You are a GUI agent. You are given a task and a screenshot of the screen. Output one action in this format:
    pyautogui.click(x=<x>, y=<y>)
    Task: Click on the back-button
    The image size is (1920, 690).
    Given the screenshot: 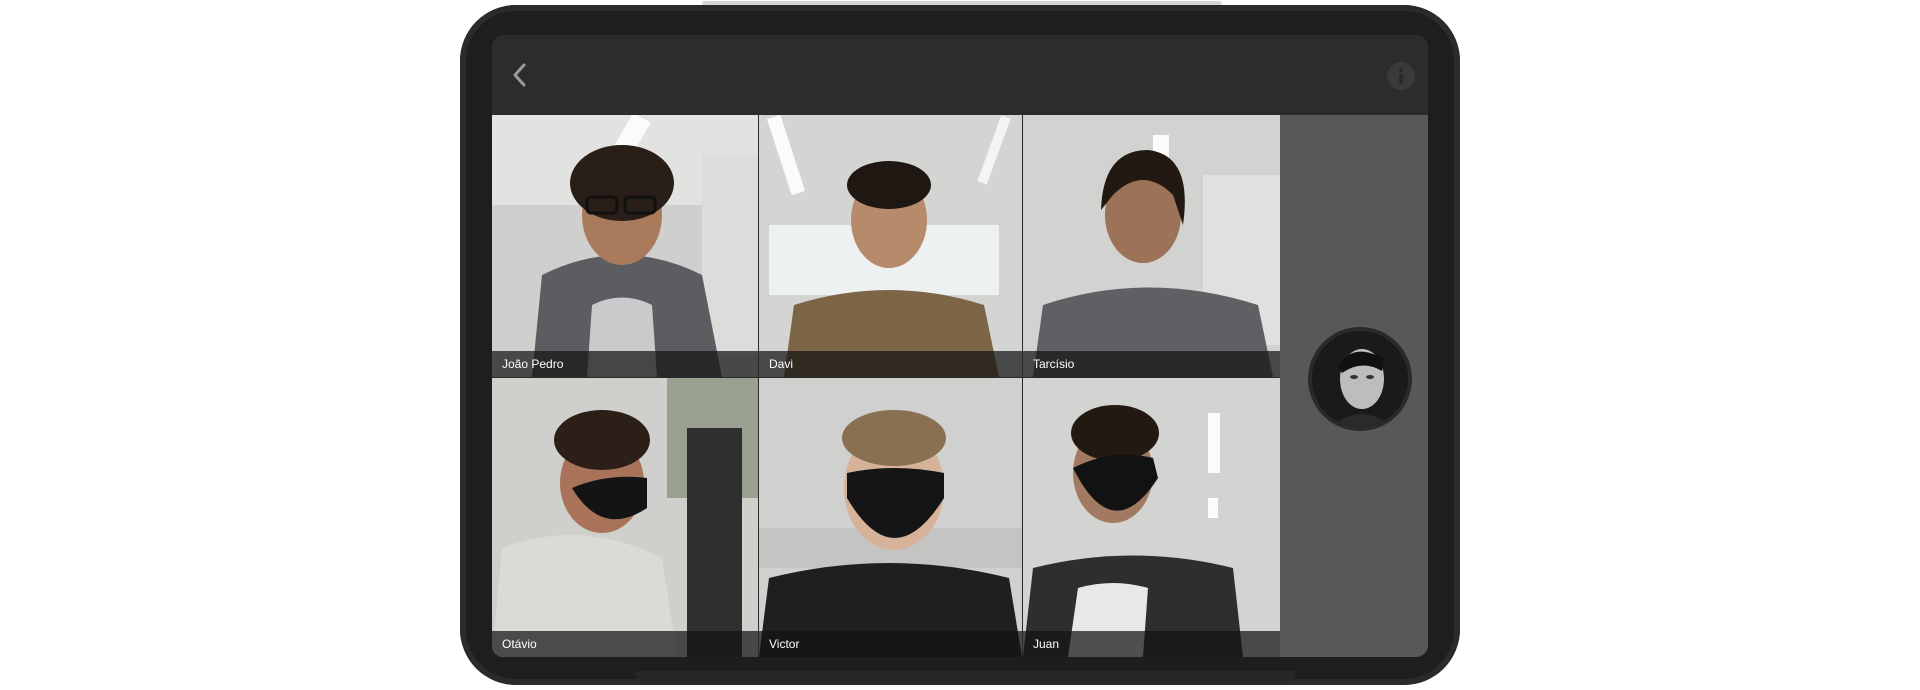 What is the action you would take?
    pyautogui.click(x=520, y=75)
    